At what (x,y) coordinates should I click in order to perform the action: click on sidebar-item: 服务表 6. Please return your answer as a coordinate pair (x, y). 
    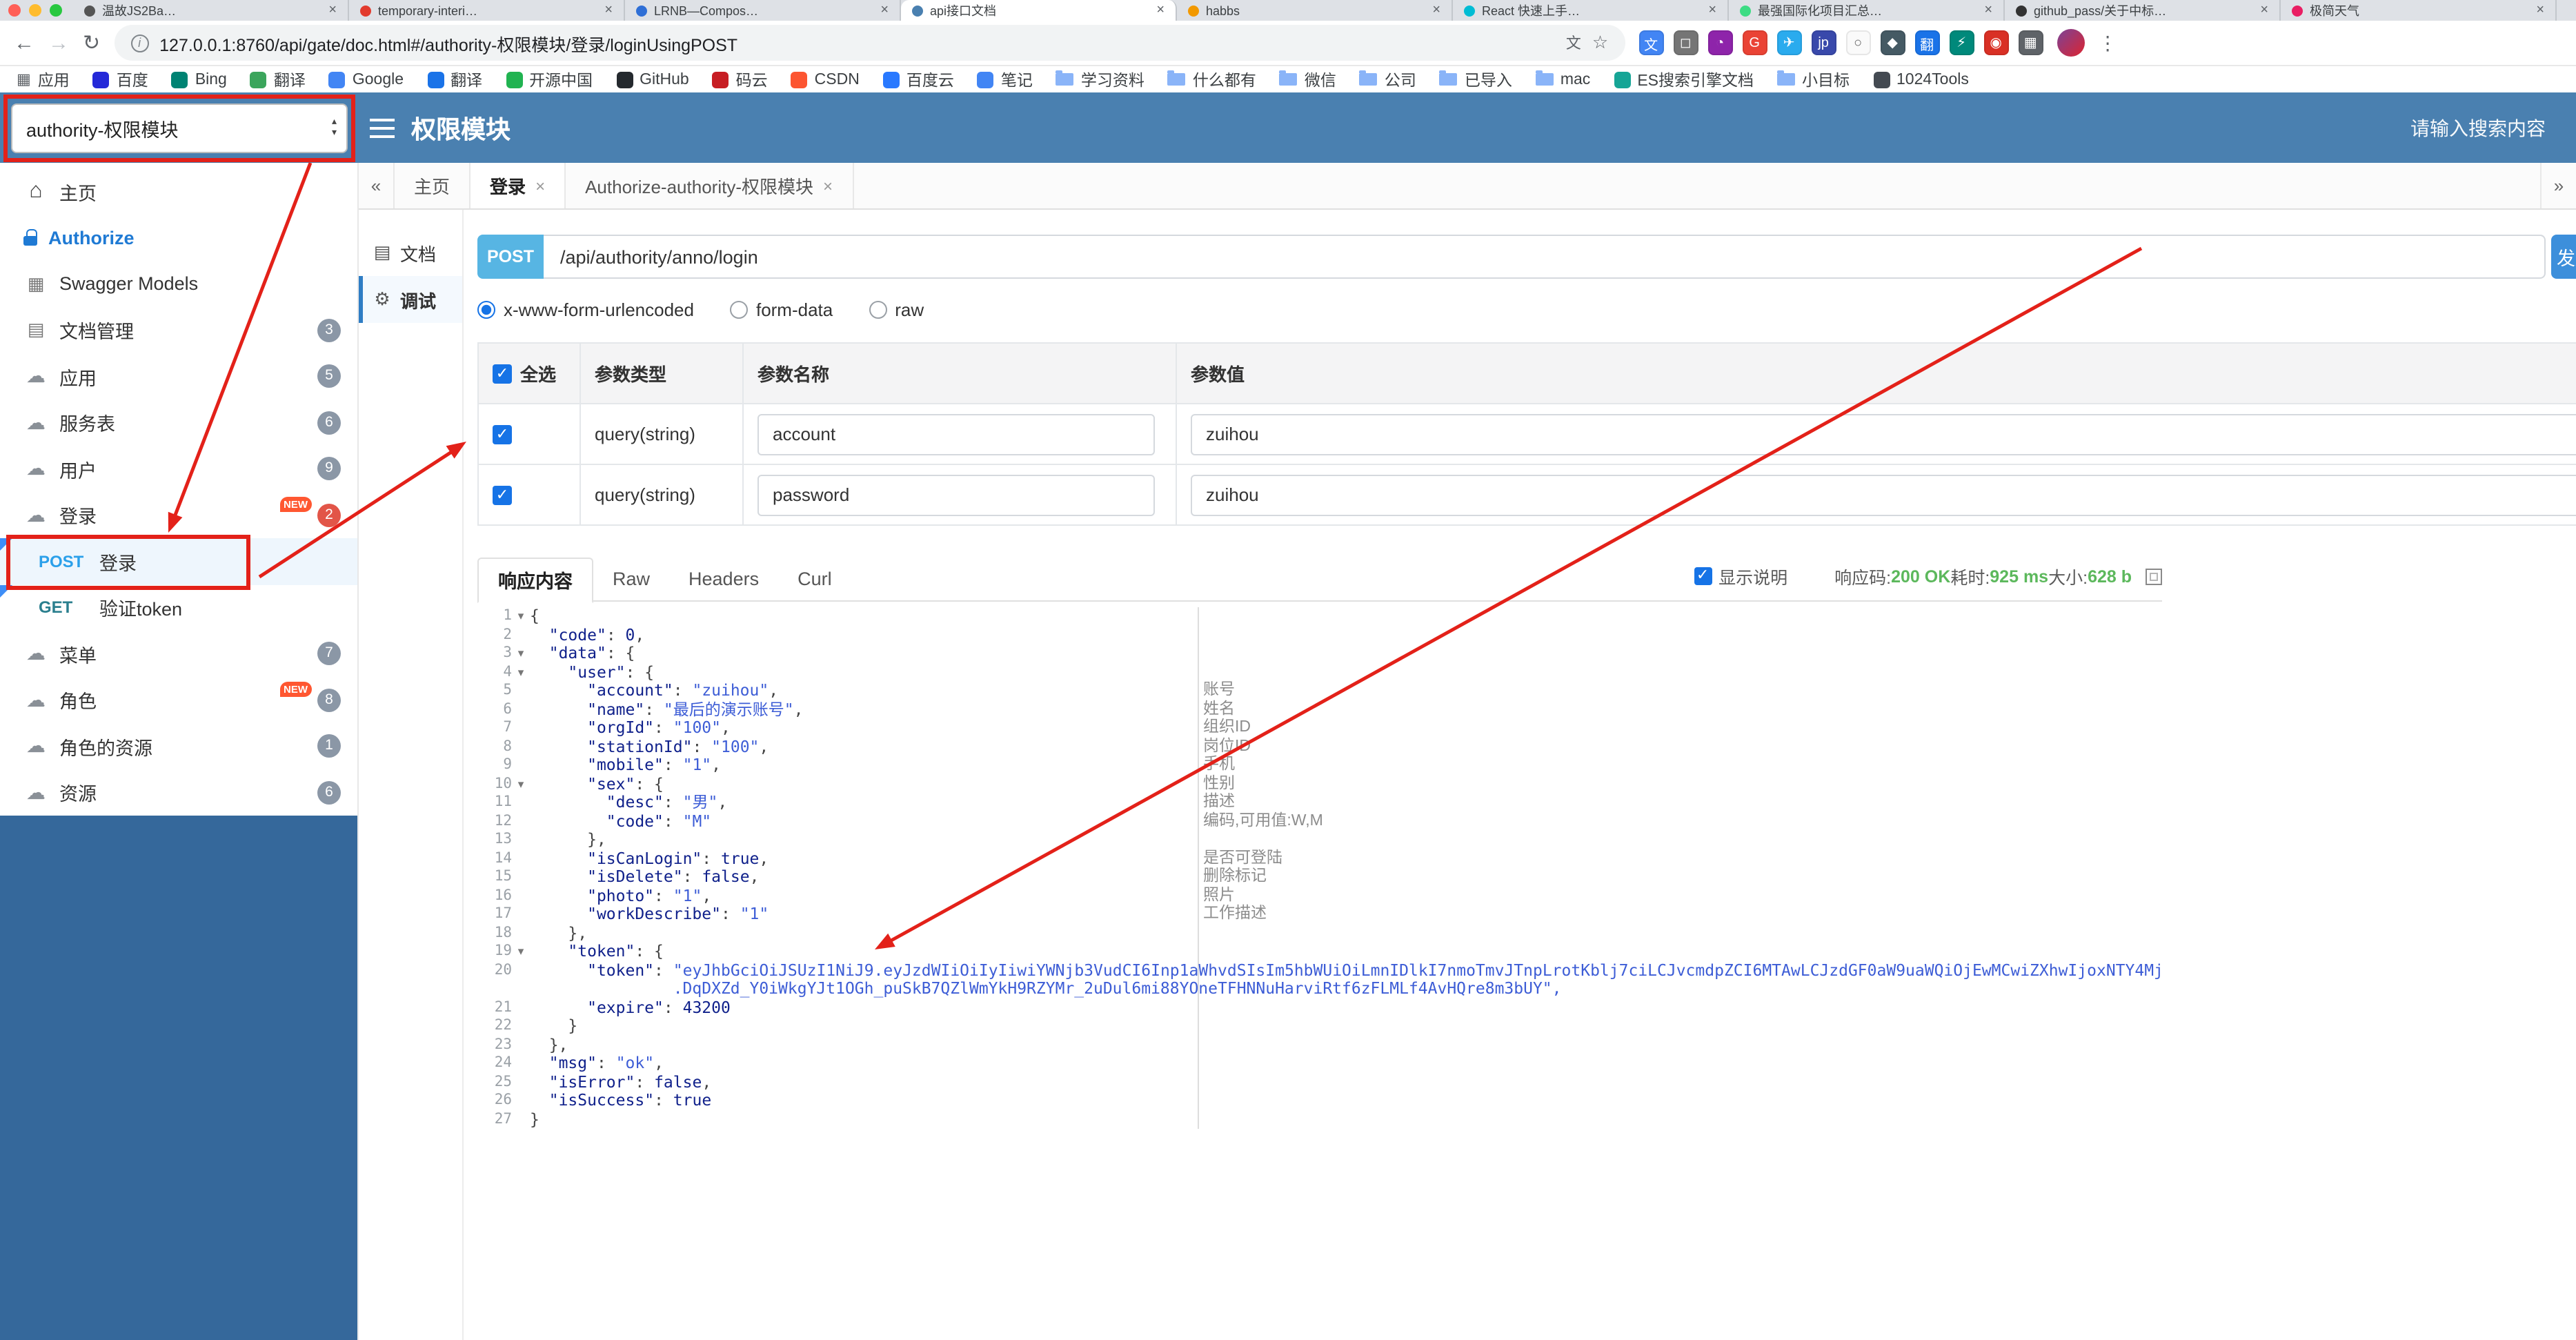
    Looking at the image, I should click on (178, 423).